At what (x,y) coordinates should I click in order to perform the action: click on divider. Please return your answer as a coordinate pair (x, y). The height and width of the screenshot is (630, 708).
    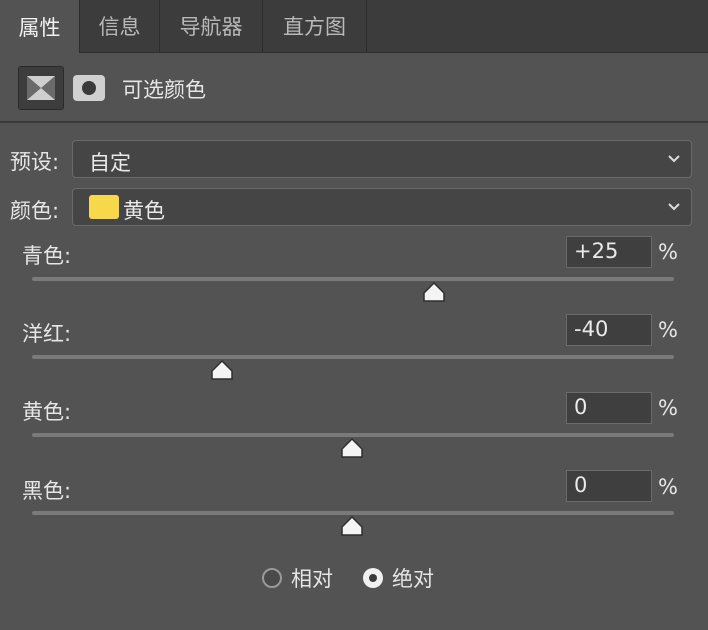
    Looking at the image, I should click on (354, 122).